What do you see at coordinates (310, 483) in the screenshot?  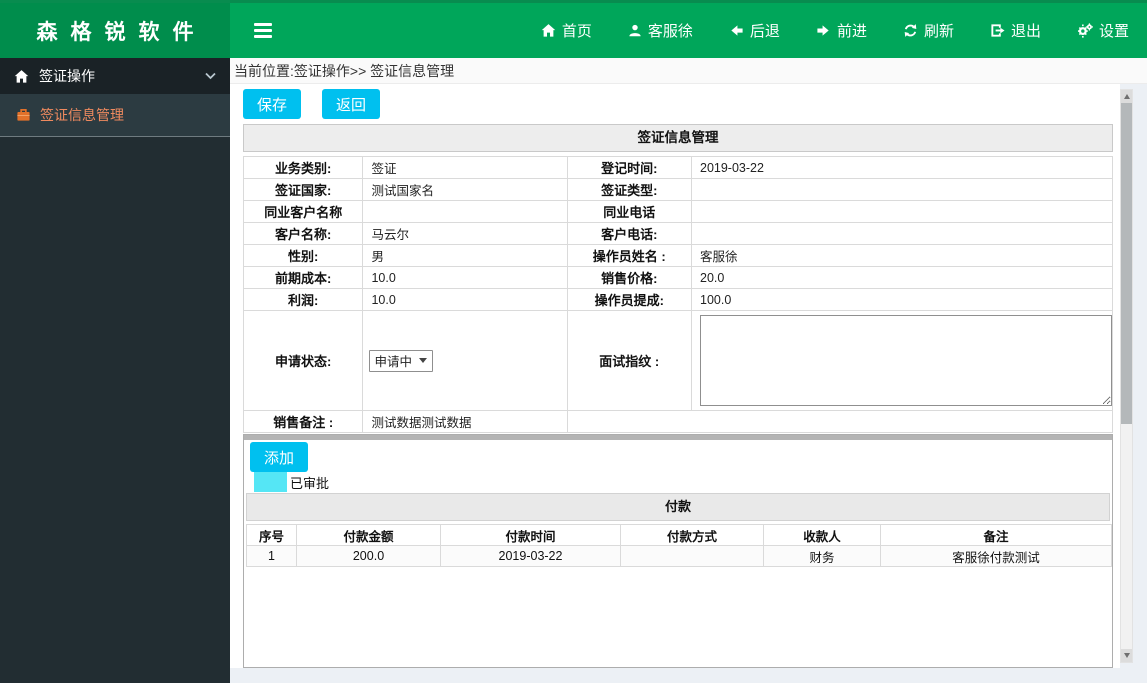 I see `legend-label: 已审批` at bounding box center [310, 483].